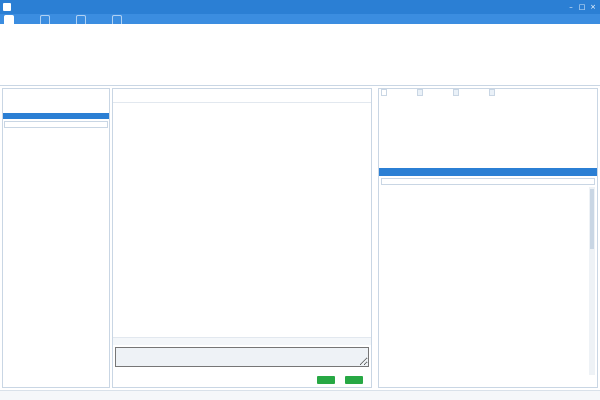 The width and height of the screenshot is (600, 400). Describe the element at coordinates (56, 238) in the screenshot. I see `left-pane` at that location.